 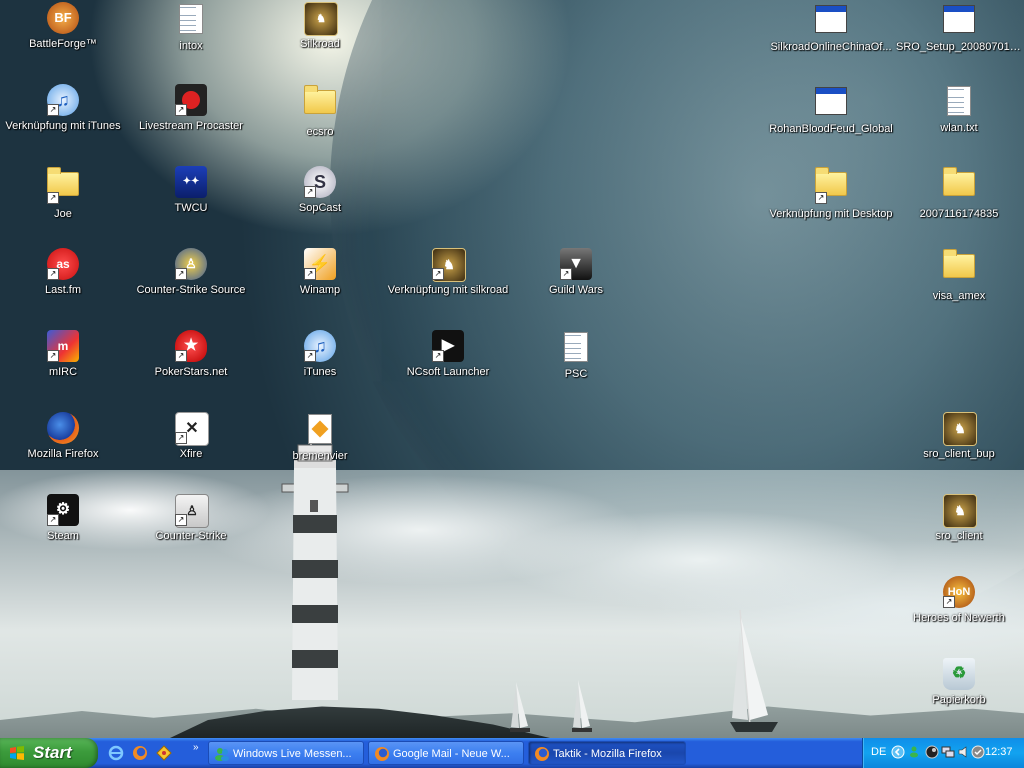 What do you see at coordinates (63, 290) in the screenshot?
I see `icon-label: Last.fm` at bounding box center [63, 290].